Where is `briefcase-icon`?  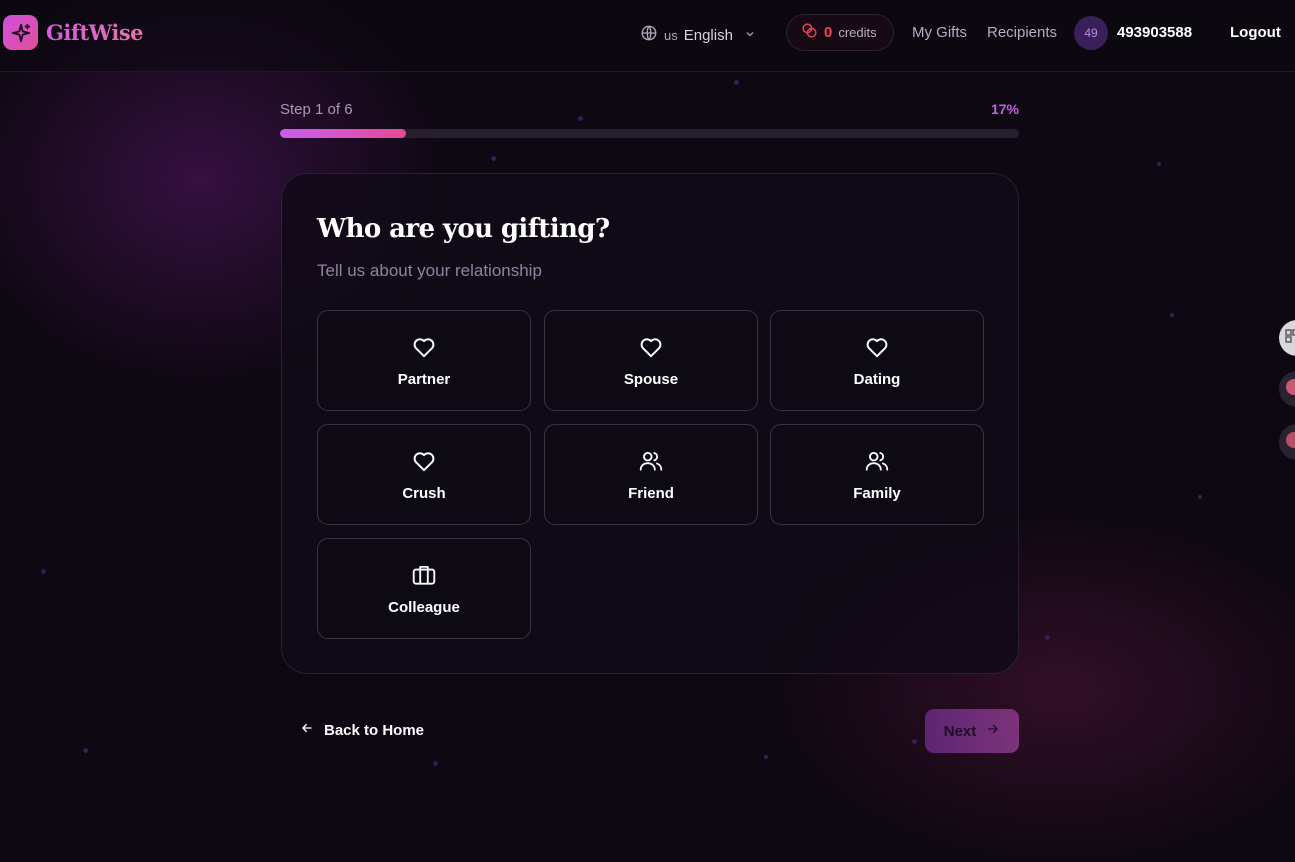
briefcase-icon is located at coordinates (424, 575).